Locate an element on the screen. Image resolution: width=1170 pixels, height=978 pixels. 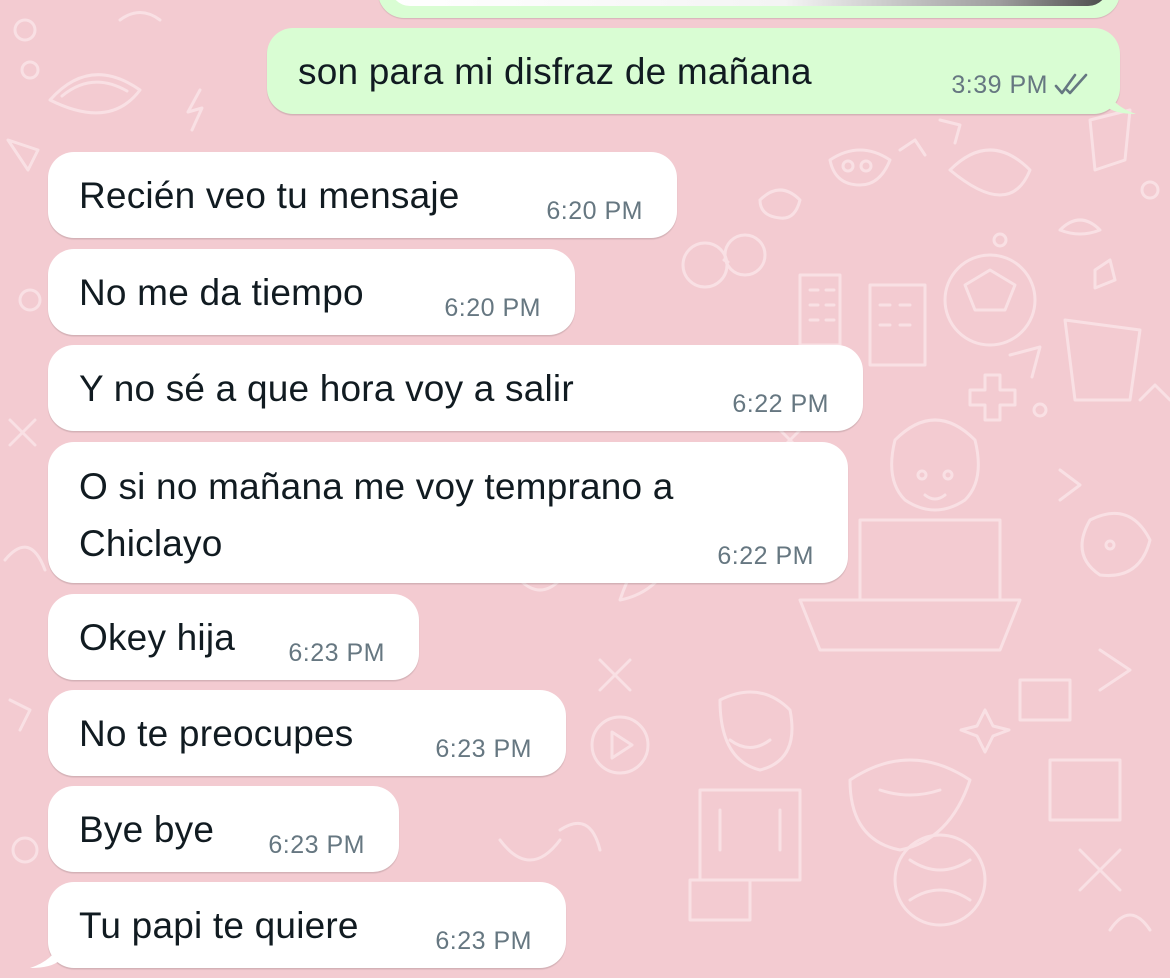
message-text: Y no sé a que hora voy a salir is located at coordinates (326, 388).